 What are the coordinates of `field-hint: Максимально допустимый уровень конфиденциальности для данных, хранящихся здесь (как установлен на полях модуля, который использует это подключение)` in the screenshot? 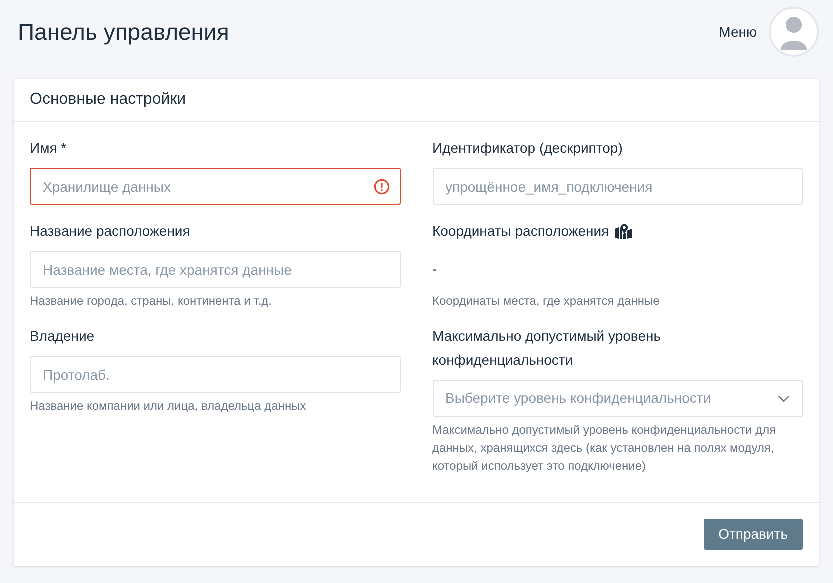 It's located at (605, 448).